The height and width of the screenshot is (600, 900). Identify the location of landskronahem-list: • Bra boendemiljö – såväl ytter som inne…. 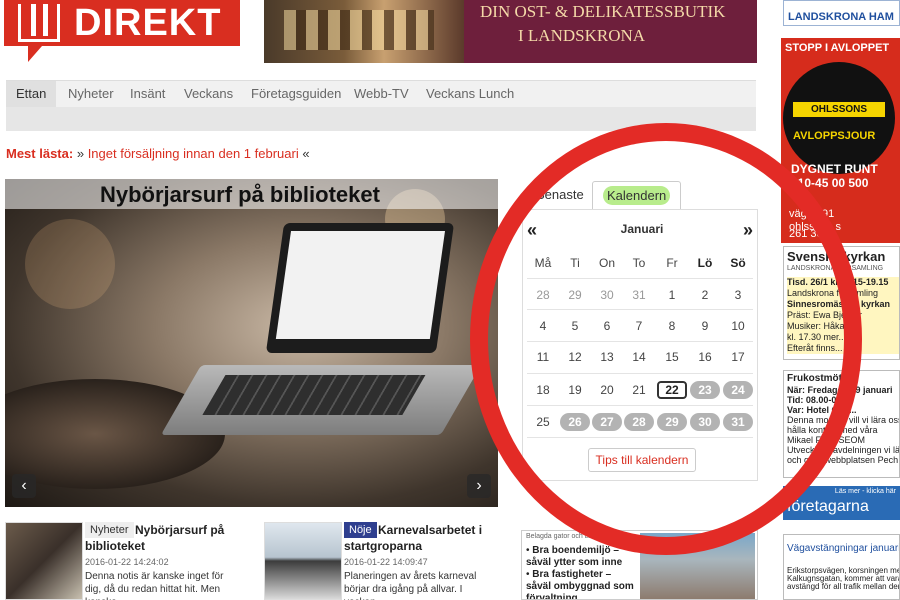
(581, 572).